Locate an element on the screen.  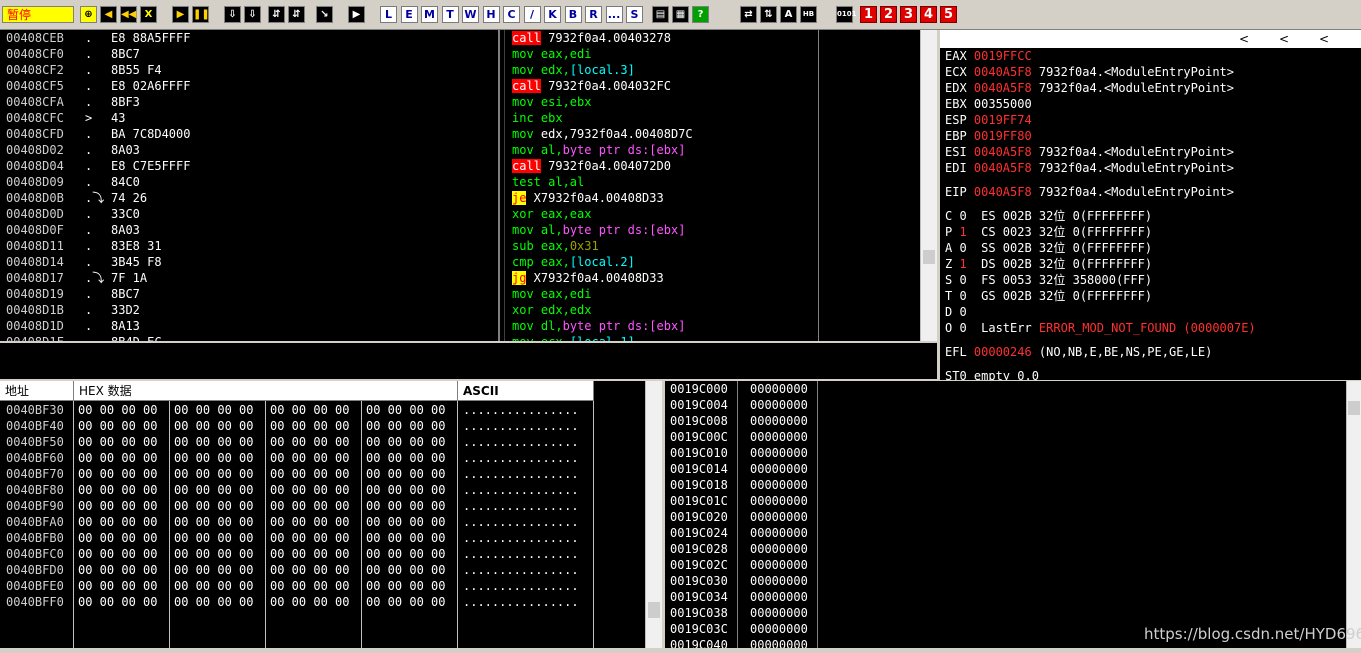
tool-button: ? is located at coordinates (700, 14).